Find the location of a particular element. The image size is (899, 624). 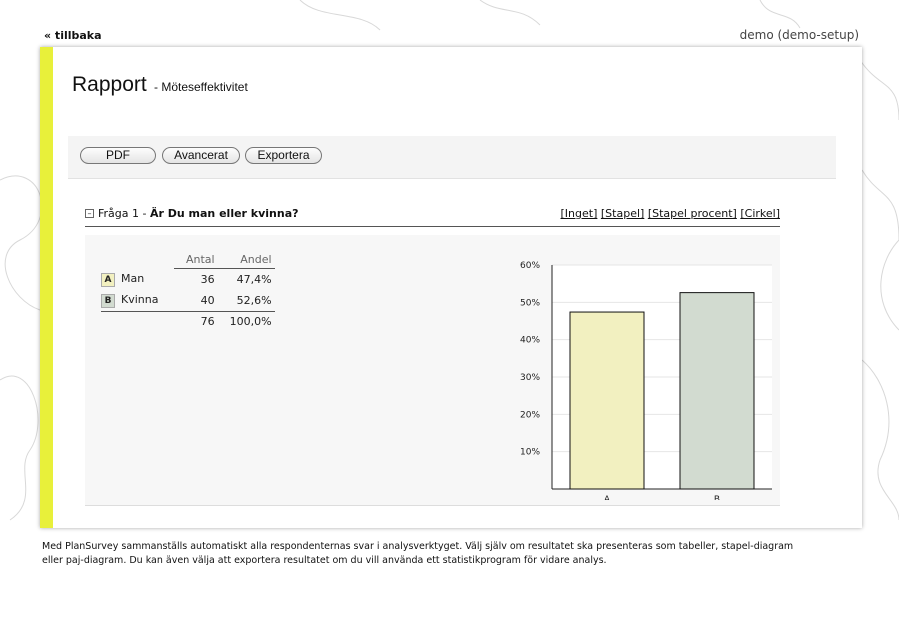

option-count: 40 is located at coordinates (207, 300).